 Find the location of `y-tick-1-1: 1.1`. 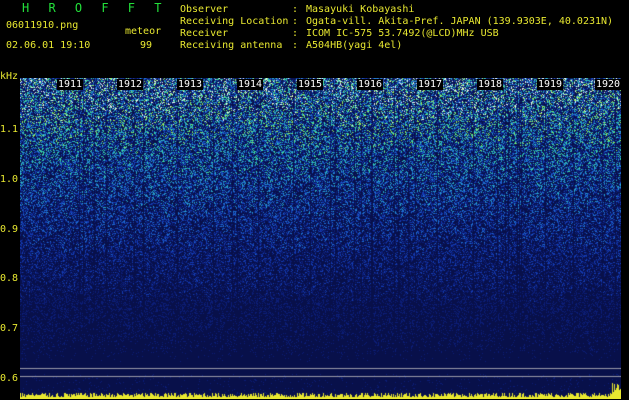

y-tick-1-1: 1.1 is located at coordinates (9, 129).